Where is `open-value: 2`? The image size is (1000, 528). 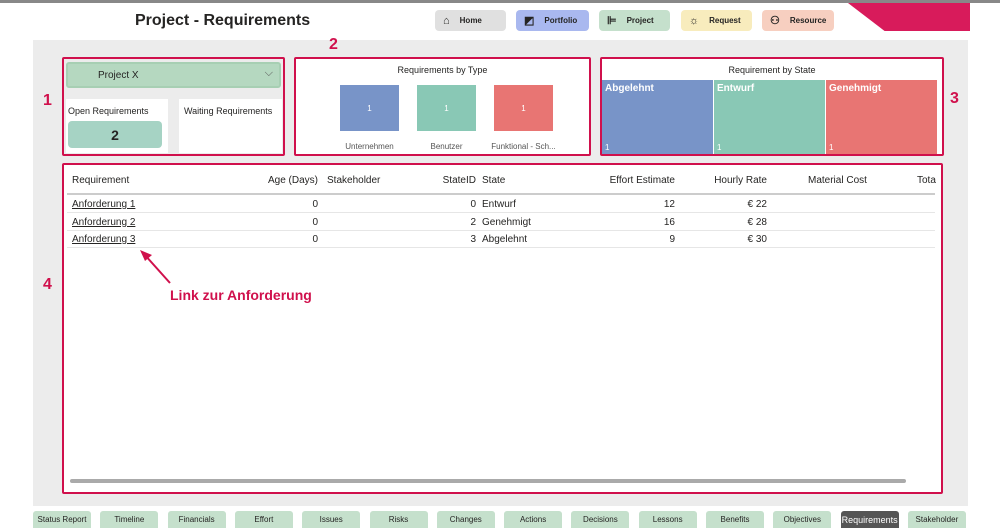
open-value: 2 is located at coordinates (115, 134).